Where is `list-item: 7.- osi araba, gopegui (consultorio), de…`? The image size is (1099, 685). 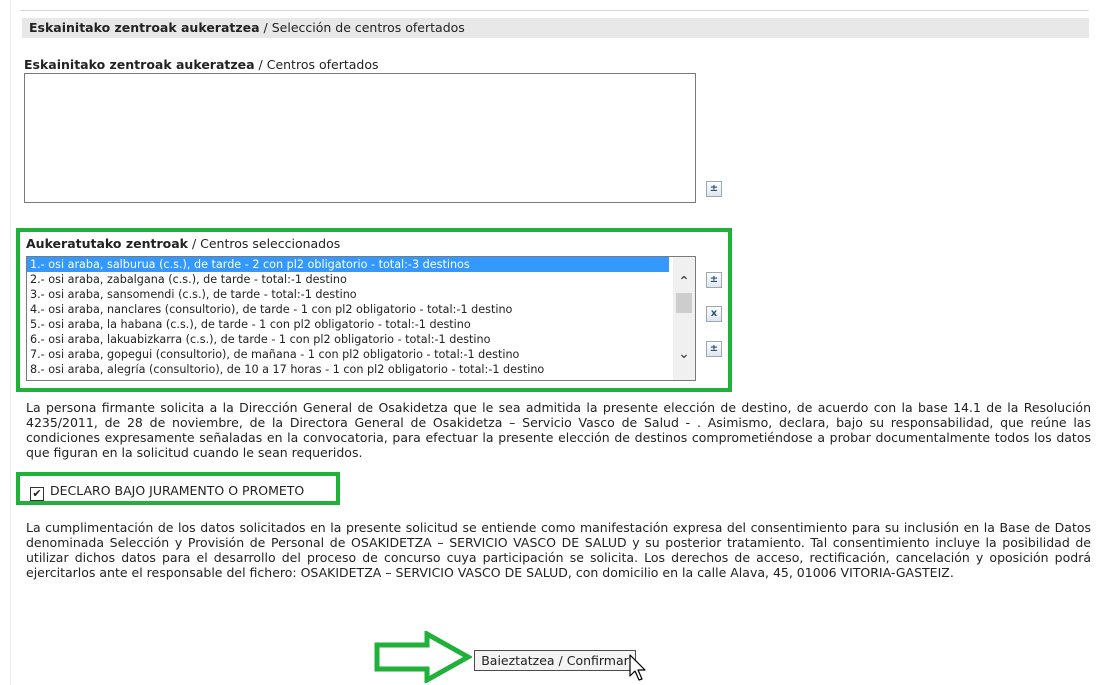 list-item: 7.- osi araba, gopegui (consultorio), de… is located at coordinates (348, 354).